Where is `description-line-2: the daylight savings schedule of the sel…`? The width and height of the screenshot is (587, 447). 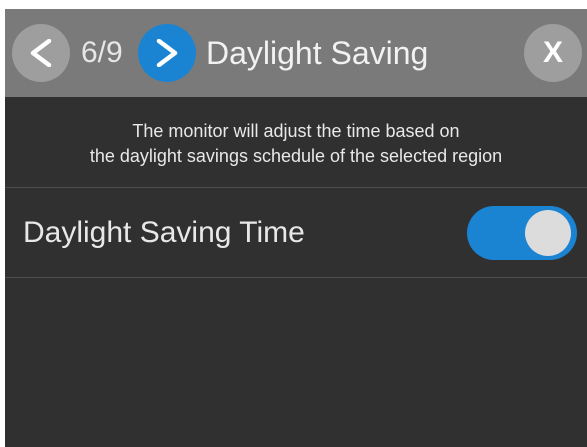 description-line-2: the daylight savings schedule of the sel… is located at coordinates (296, 156).